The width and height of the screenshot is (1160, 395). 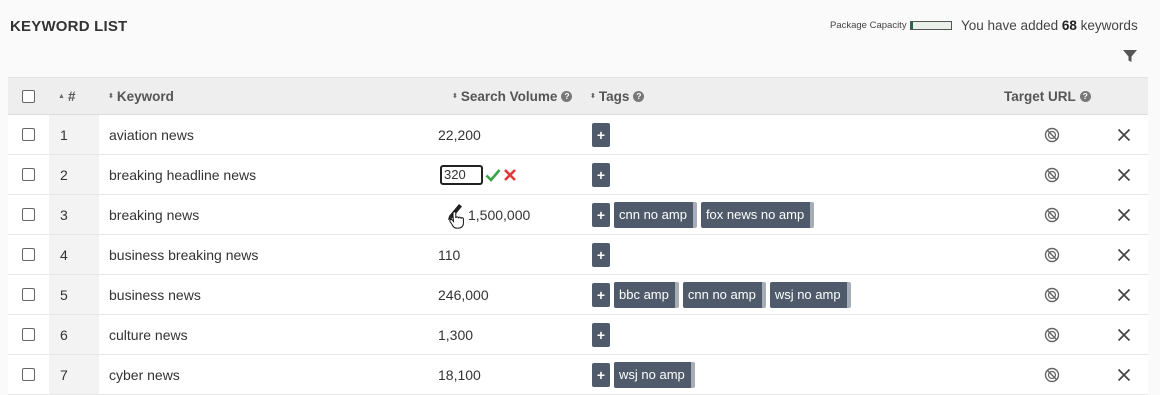 I want to click on table-row: 1 aviation news 22,200 +, so click(x=578, y=135).